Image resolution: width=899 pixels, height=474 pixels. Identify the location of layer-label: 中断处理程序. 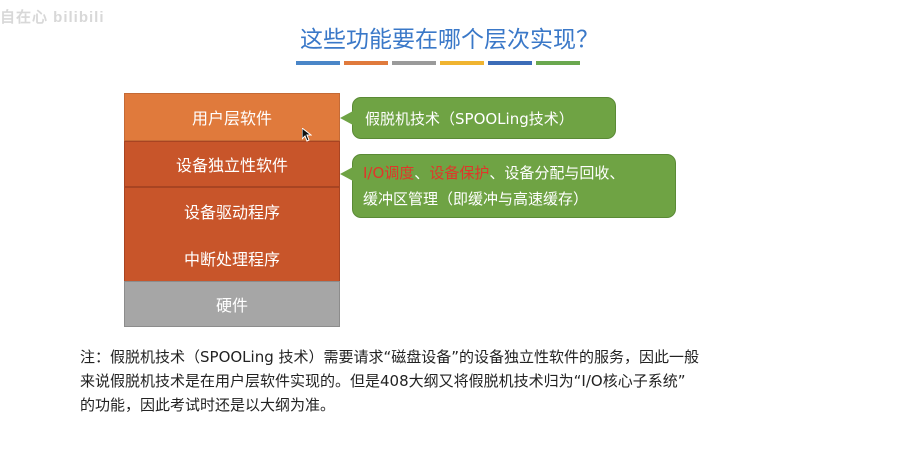
(231, 259).